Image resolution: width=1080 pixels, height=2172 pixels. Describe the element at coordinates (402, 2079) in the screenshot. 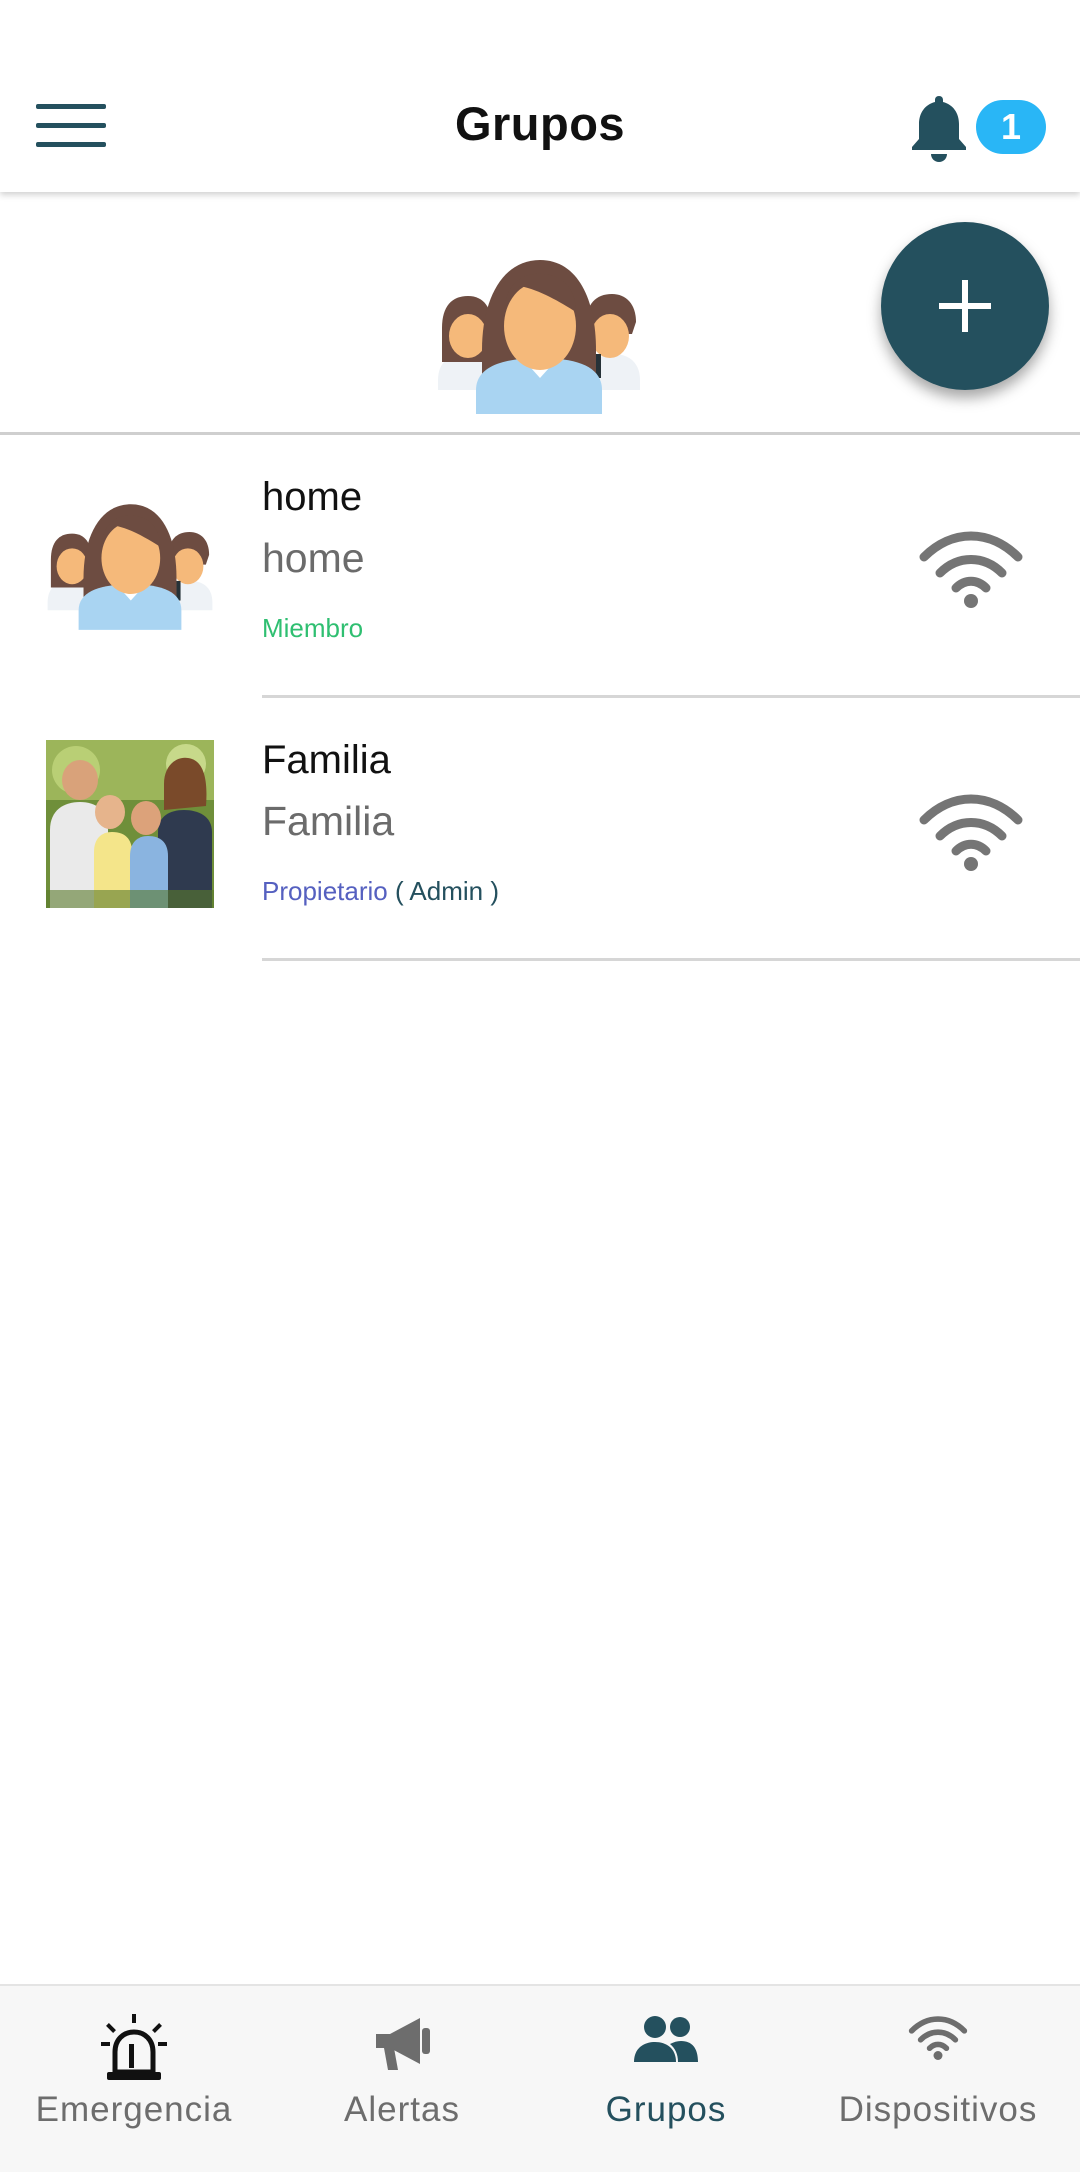

I see `nav-item-alertas: Alertas` at that location.